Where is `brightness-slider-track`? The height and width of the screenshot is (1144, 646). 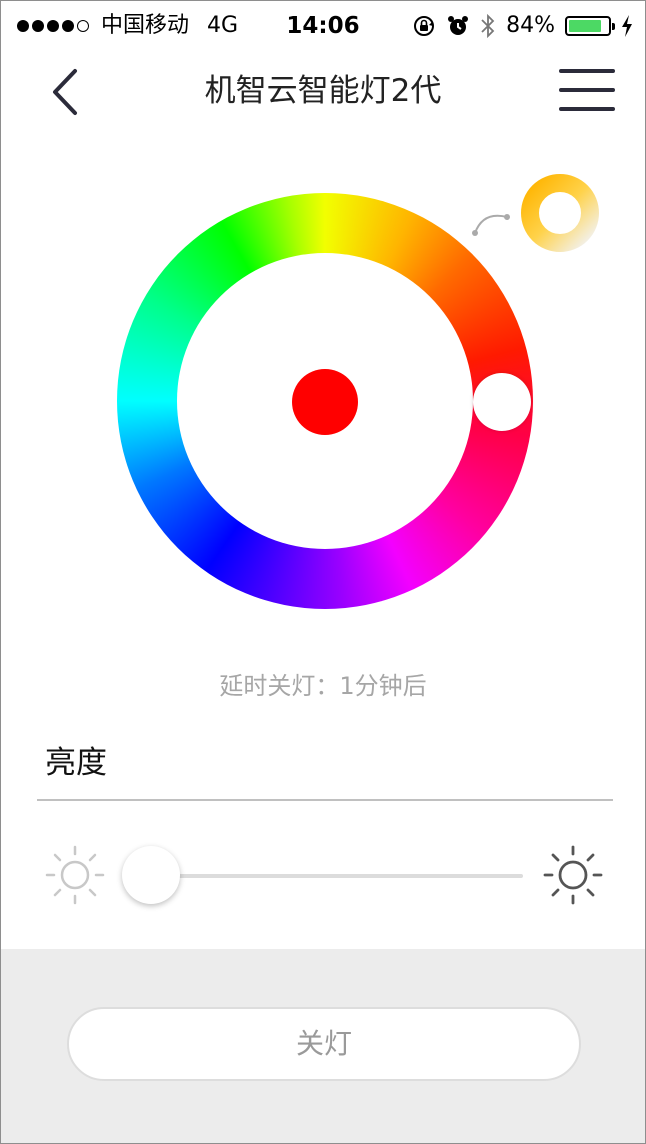
brightness-slider-track is located at coordinates (337, 876).